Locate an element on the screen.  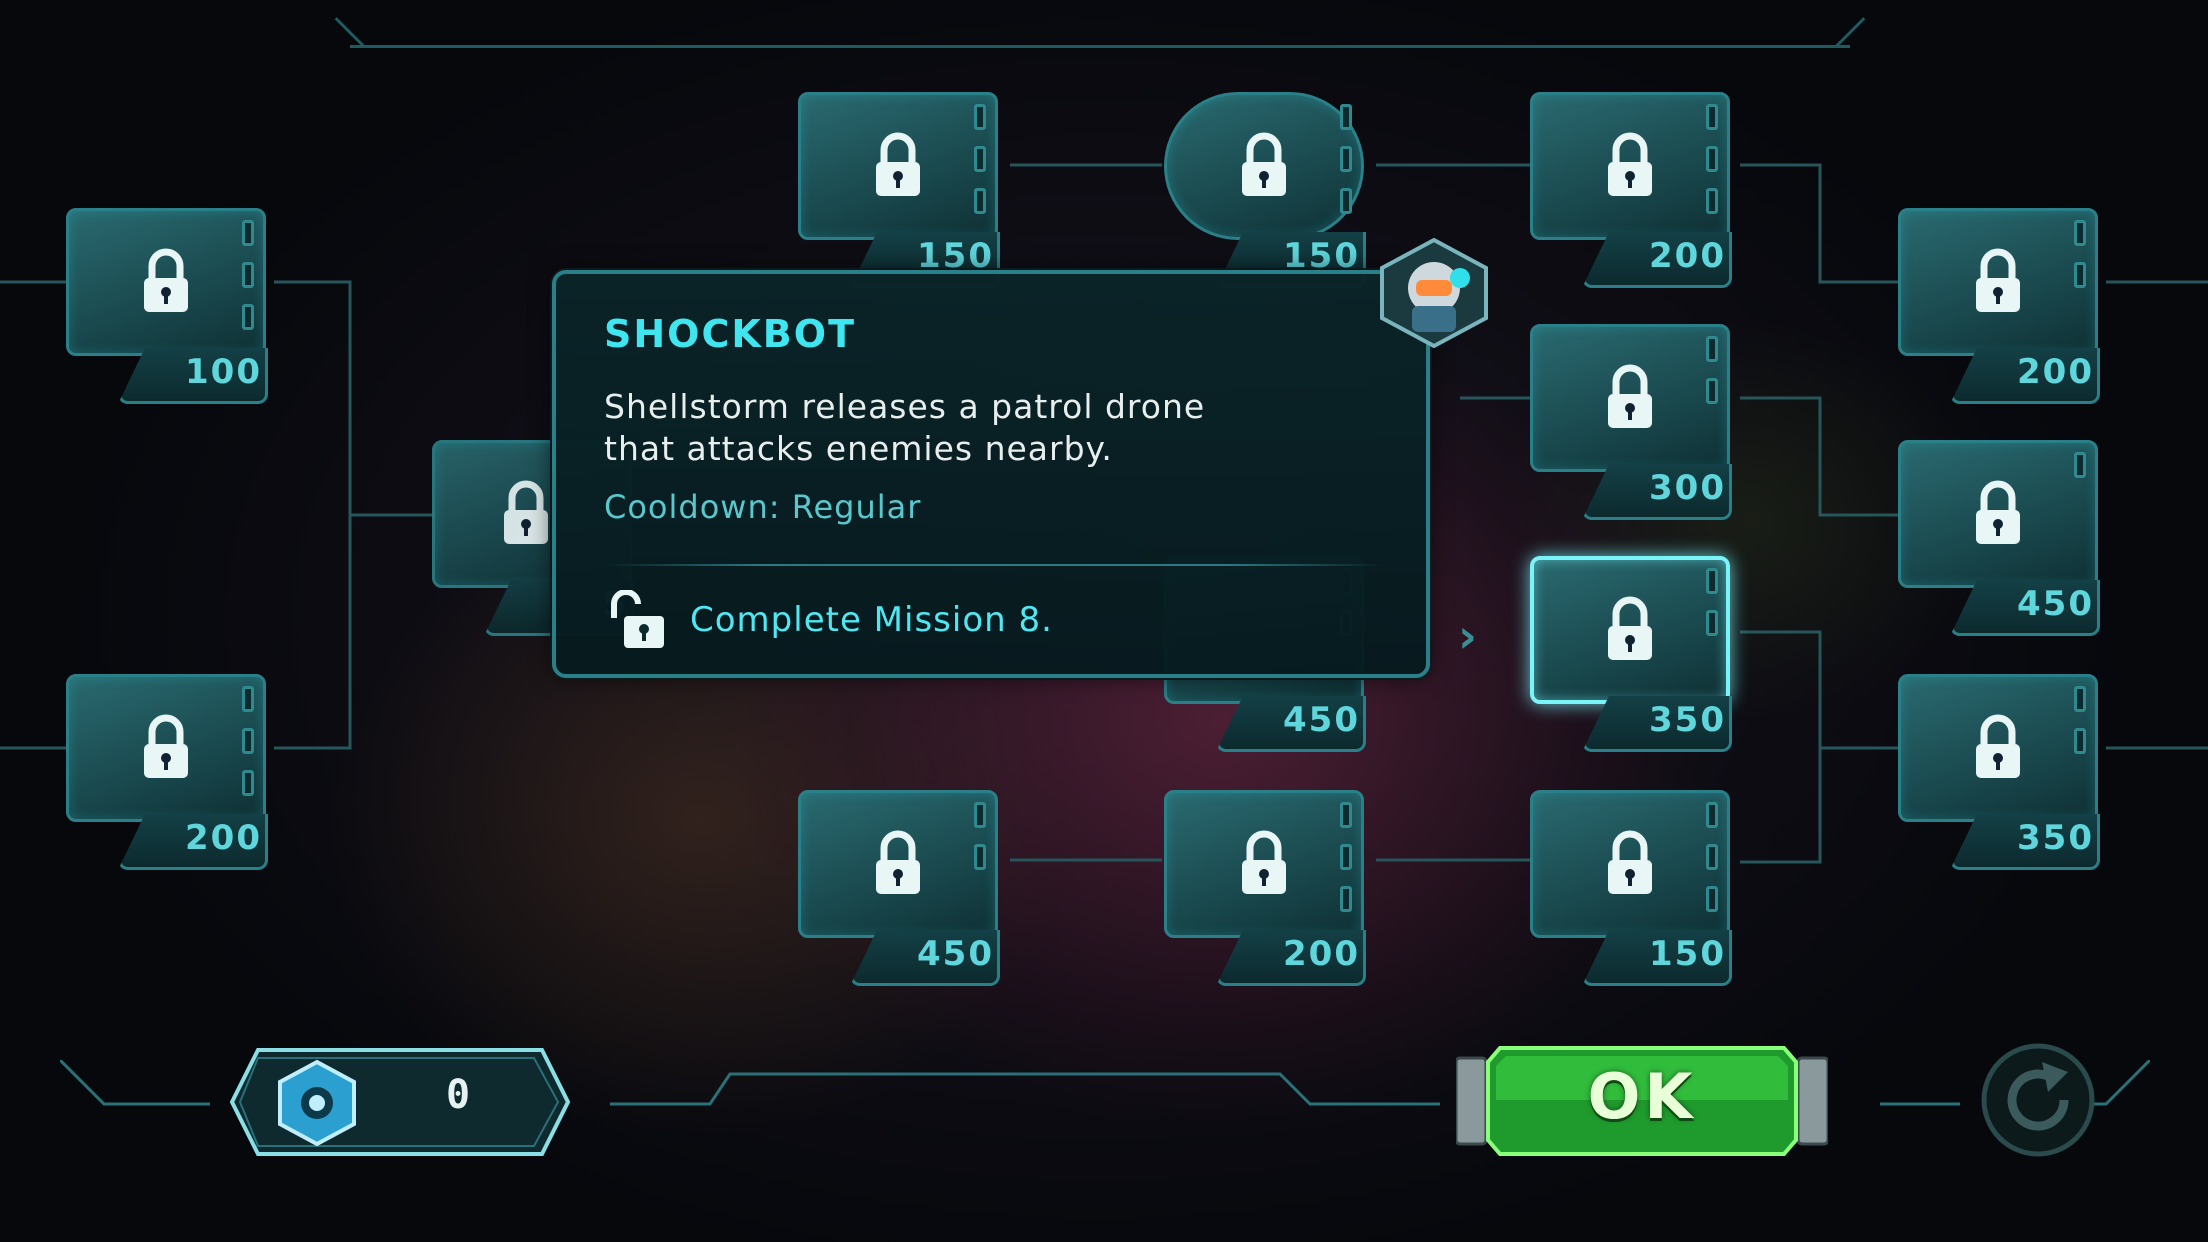
ok-button-label: OK is located at coordinates (1642, 1096).